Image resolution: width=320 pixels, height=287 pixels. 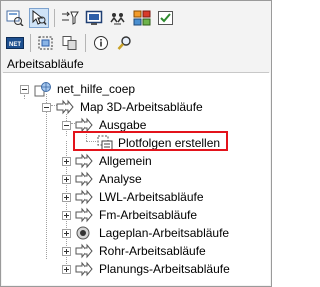 I want to click on info-icon, so click(x=101, y=43).